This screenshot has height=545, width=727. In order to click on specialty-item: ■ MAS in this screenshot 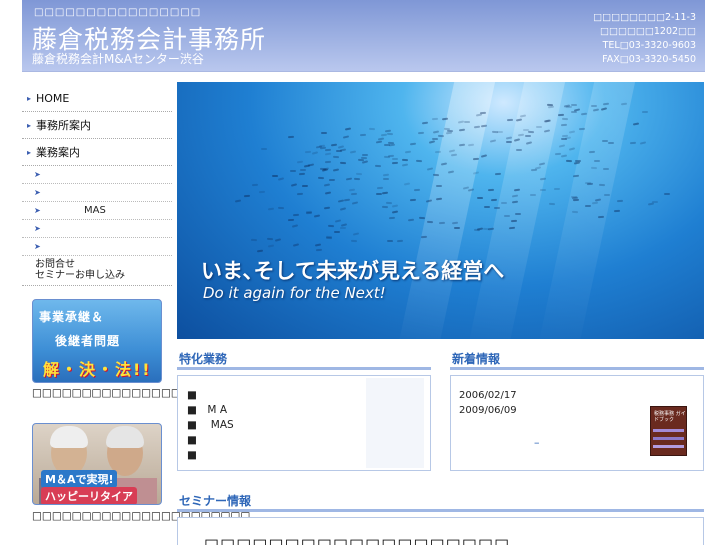, I will do `click(210, 425)`.